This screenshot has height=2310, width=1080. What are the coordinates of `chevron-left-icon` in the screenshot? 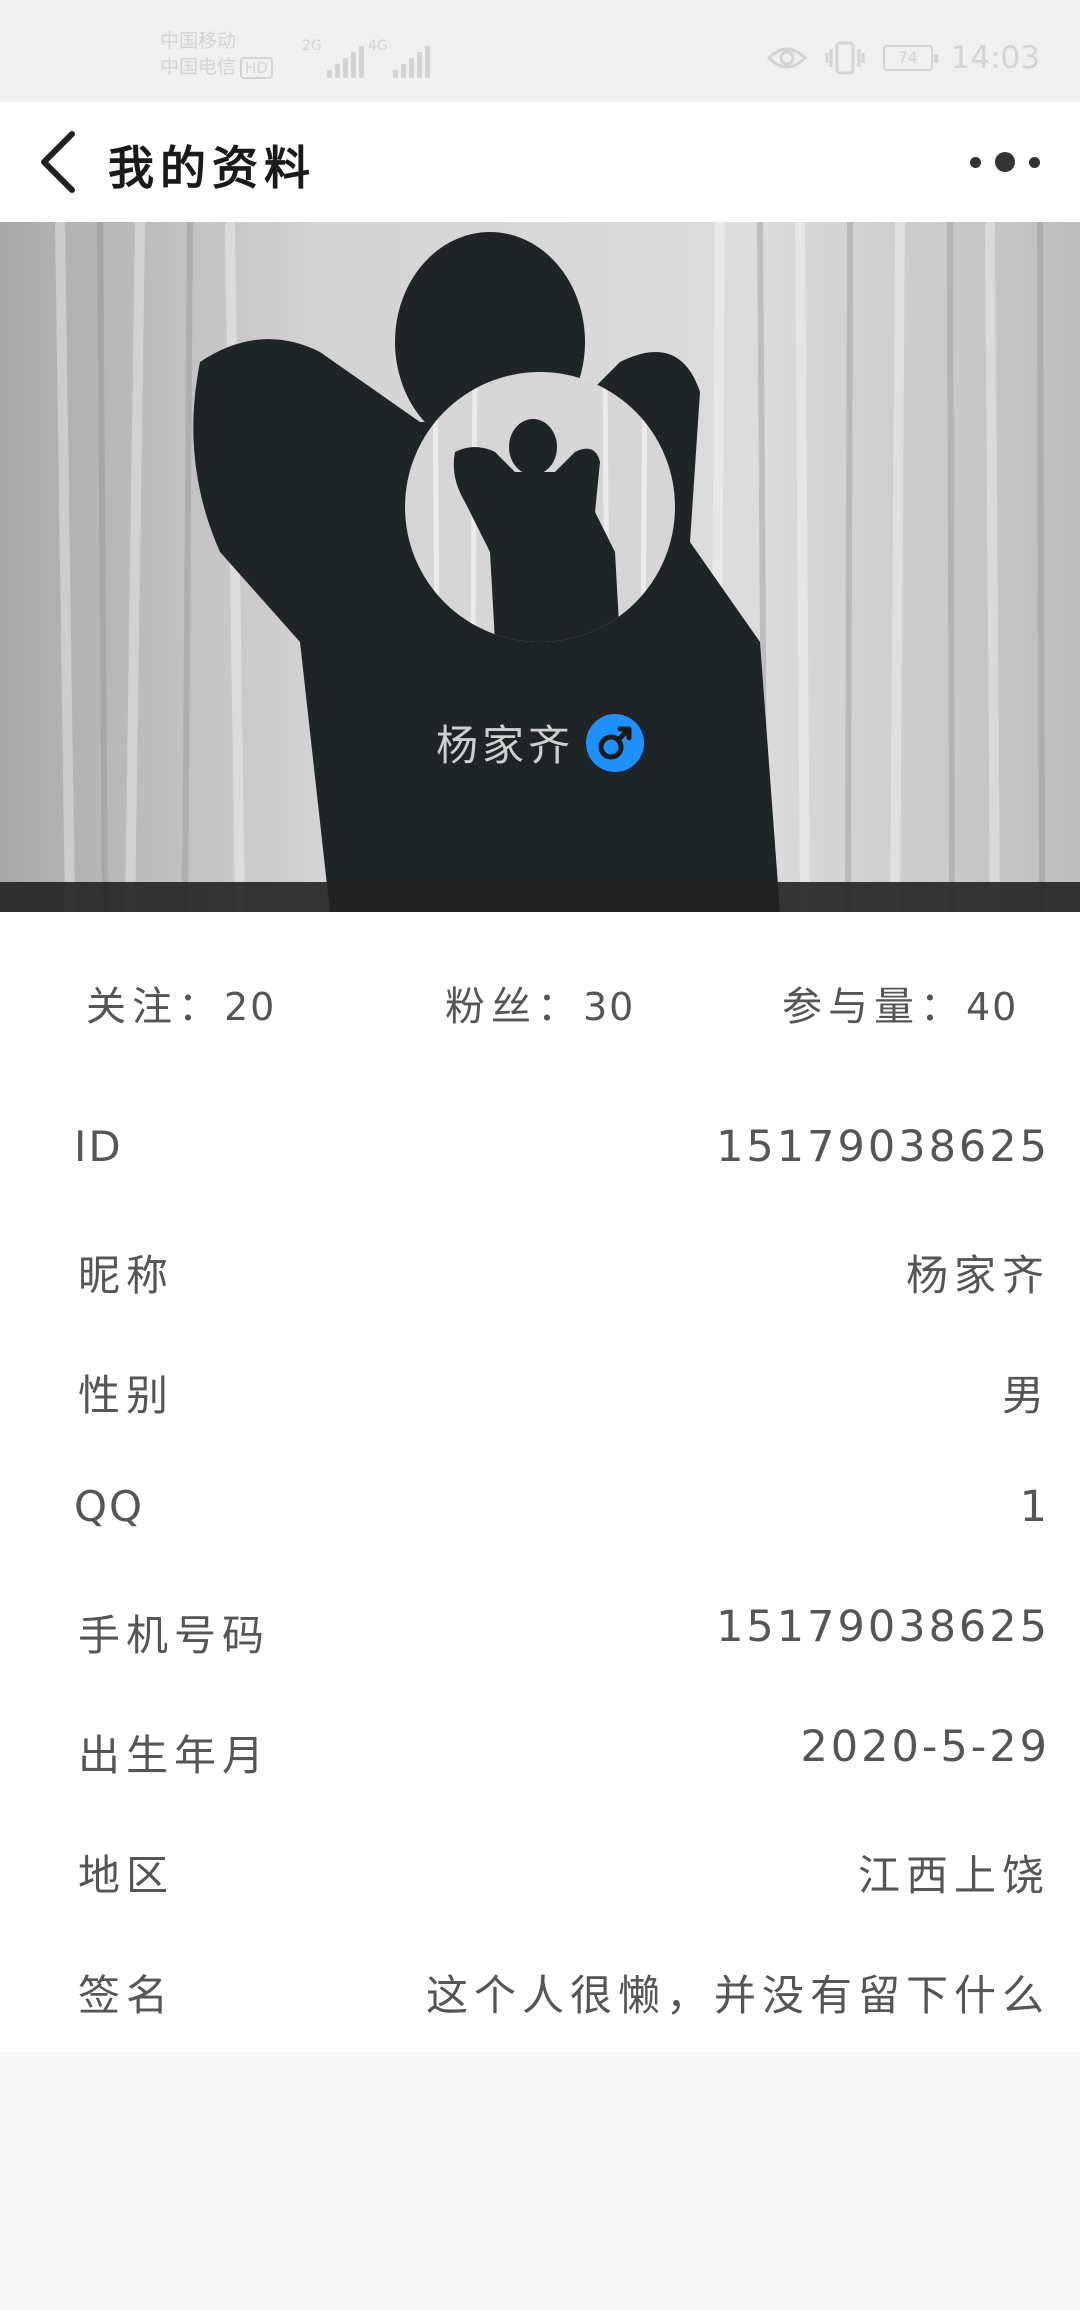 It's located at (58, 162).